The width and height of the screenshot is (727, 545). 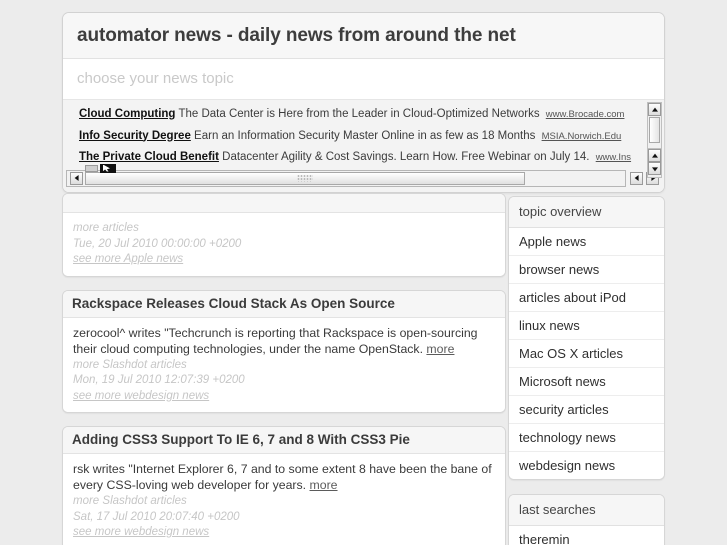 I want to click on sidebar-item-security-articles: security articles, so click(x=586, y=410).